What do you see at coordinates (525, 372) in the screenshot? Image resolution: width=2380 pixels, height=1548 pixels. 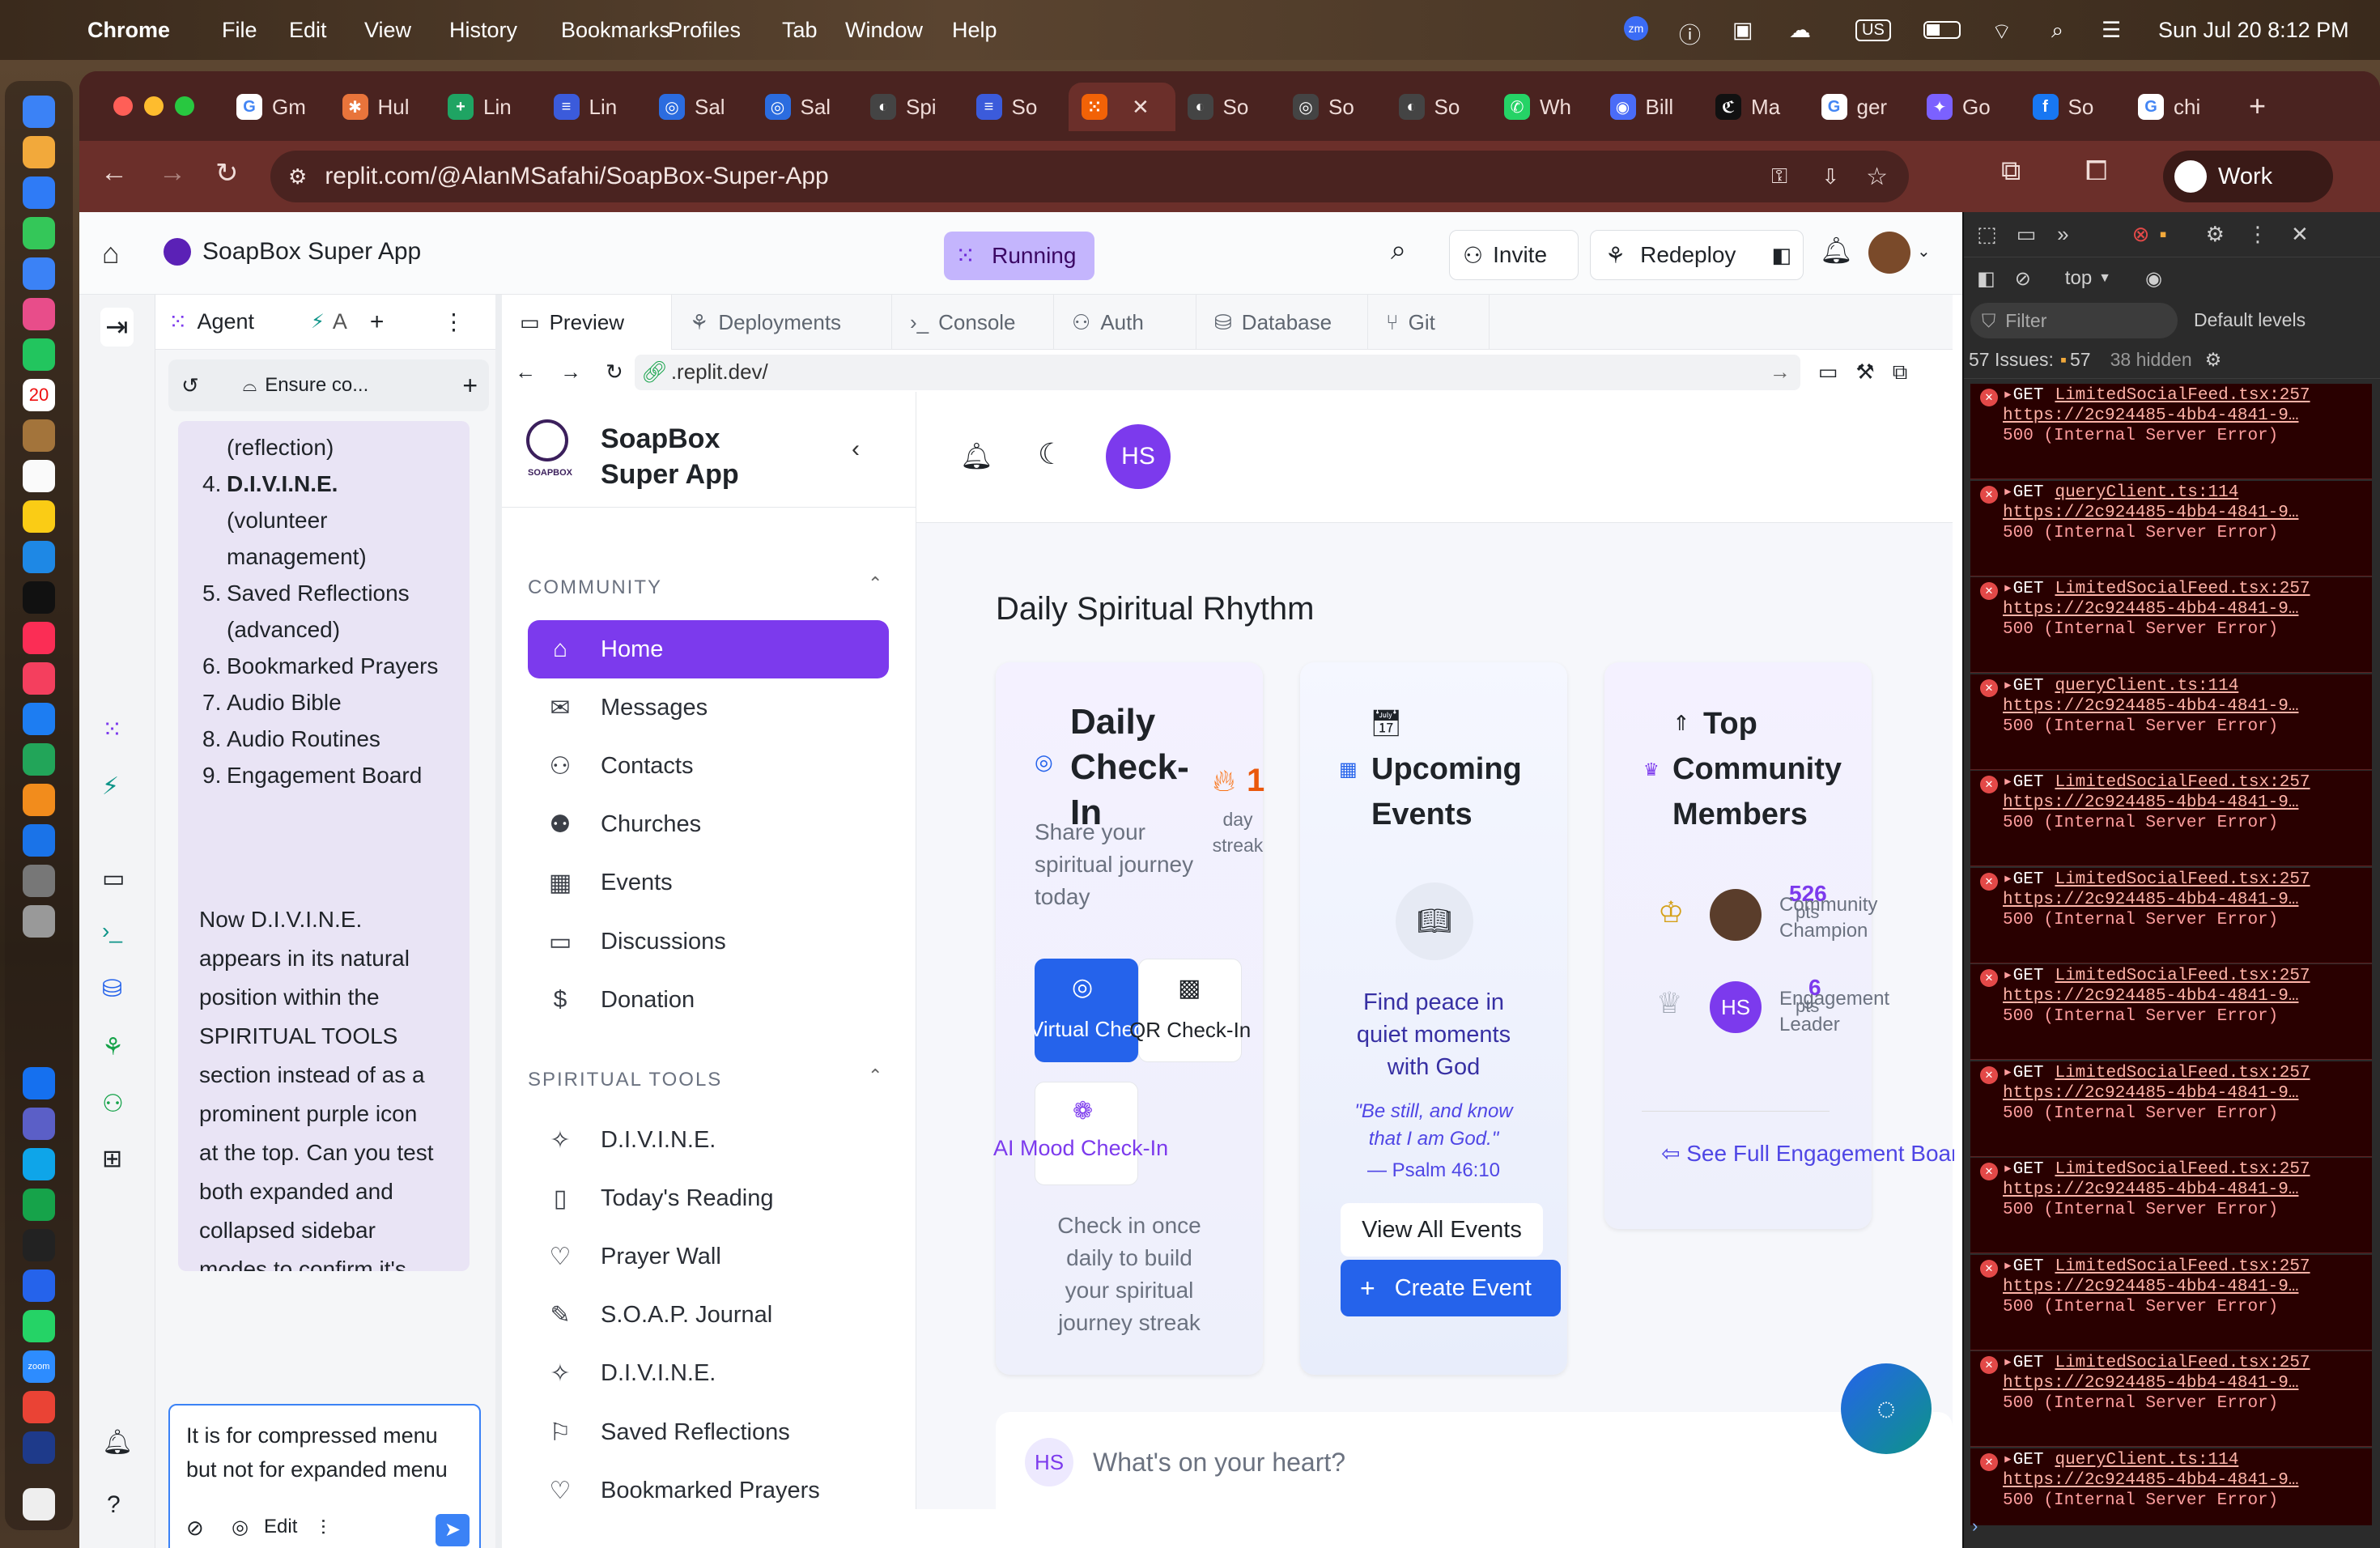 I see `preview-back-icon: ←` at bounding box center [525, 372].